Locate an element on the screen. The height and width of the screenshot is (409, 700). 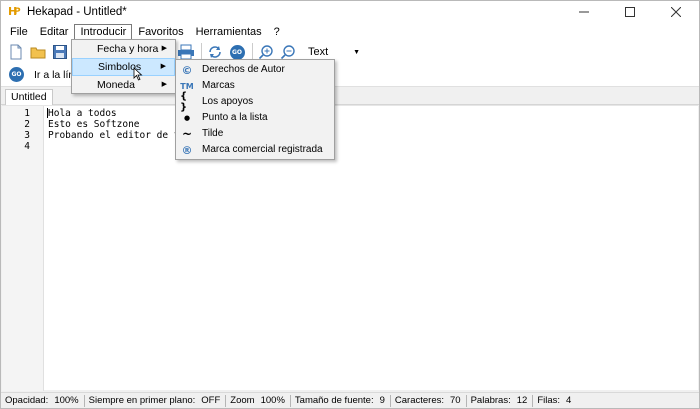
menu-item-label: Punto a la lista is located at coordinates (235, 117).